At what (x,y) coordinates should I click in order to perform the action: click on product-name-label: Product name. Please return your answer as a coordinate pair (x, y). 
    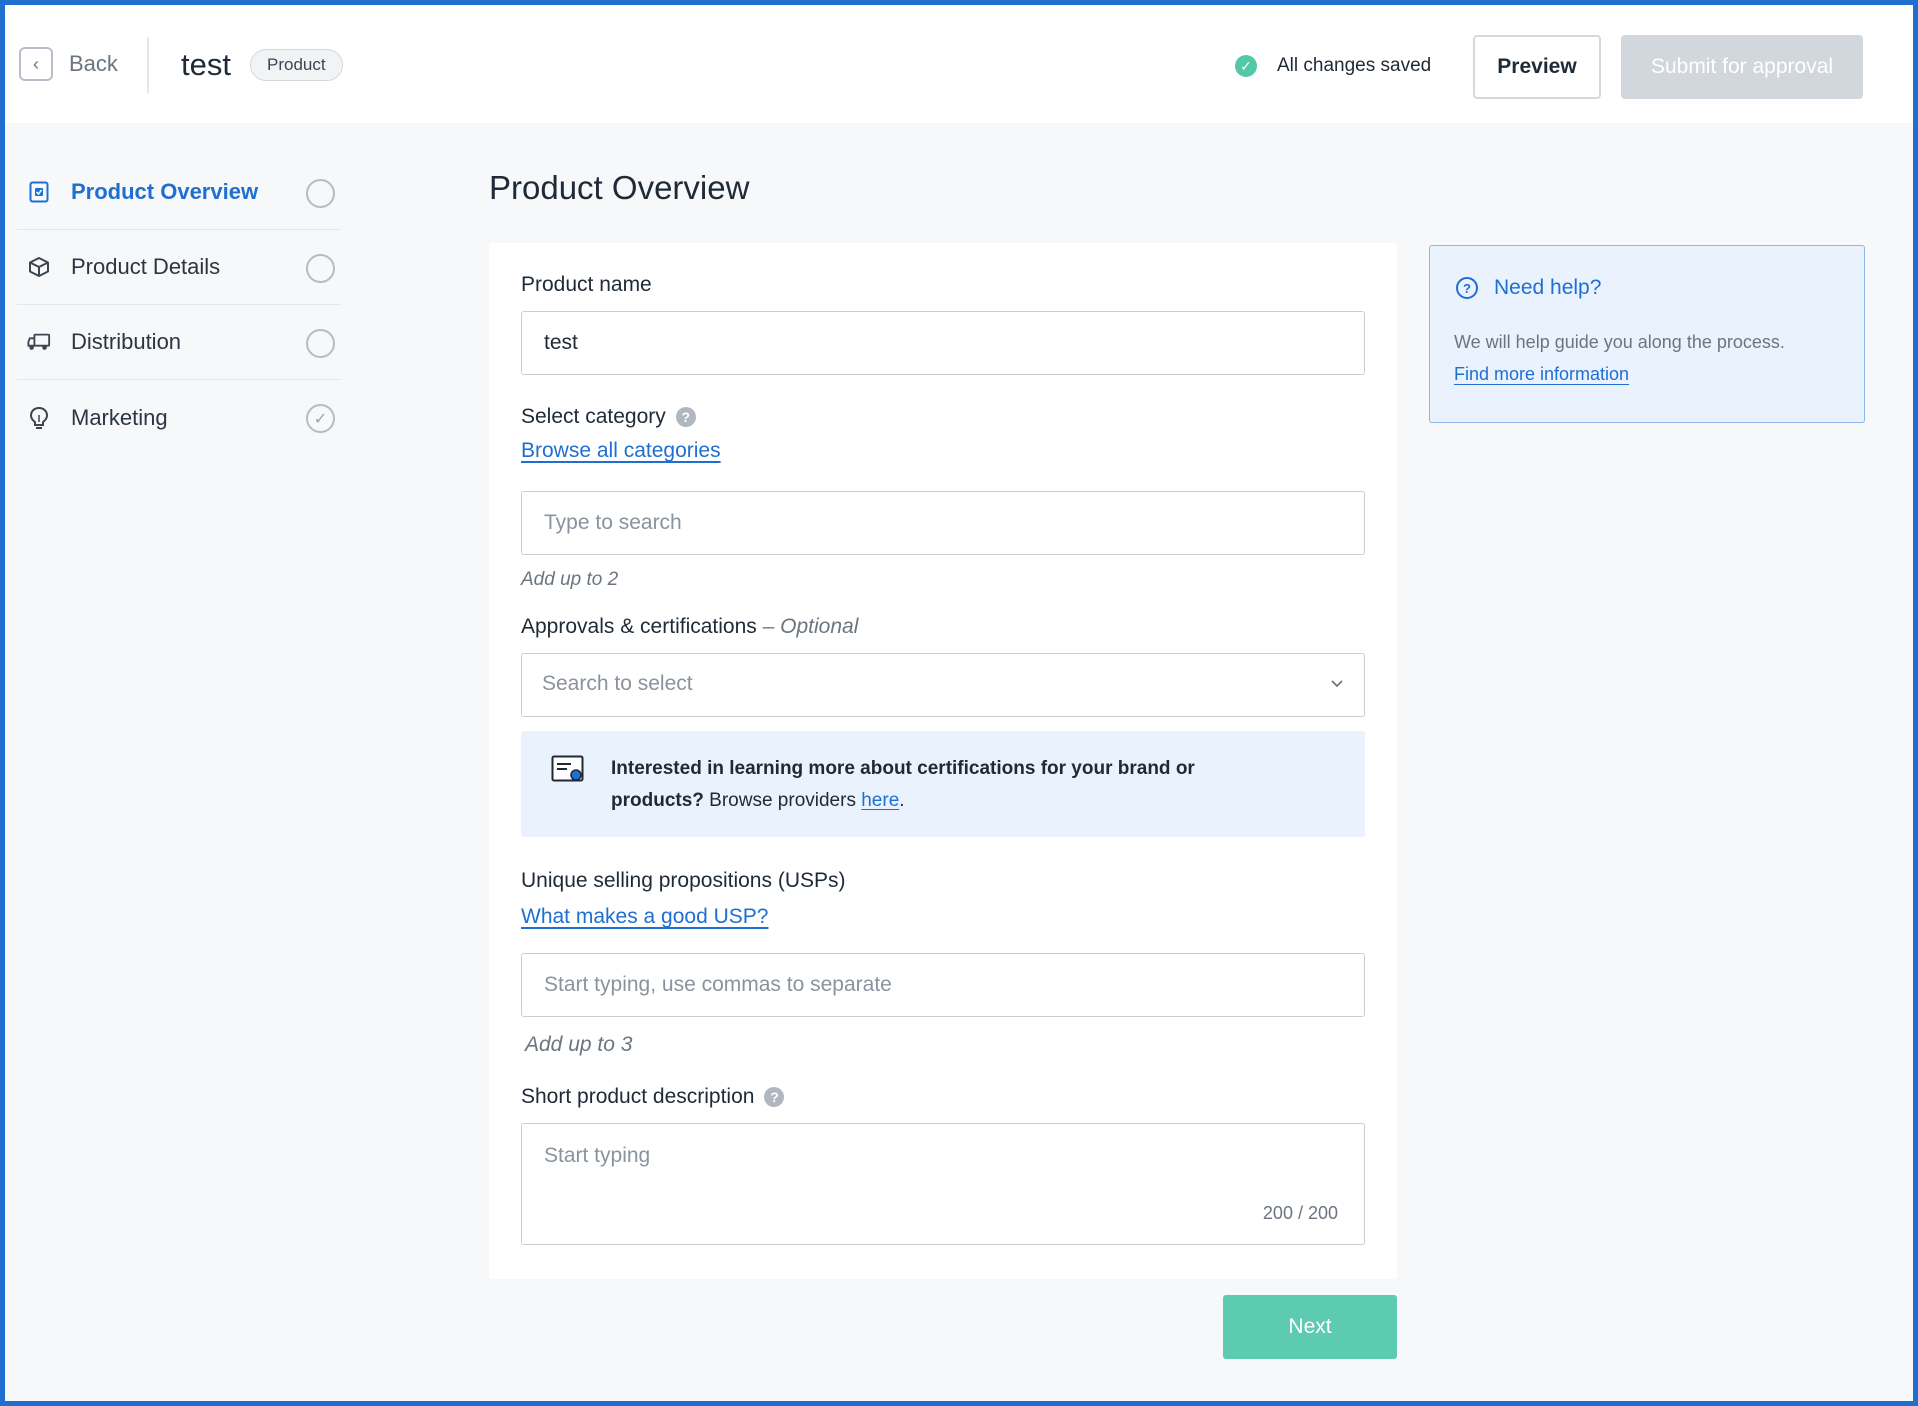
    Looking at the image, I should click on (586, 284).